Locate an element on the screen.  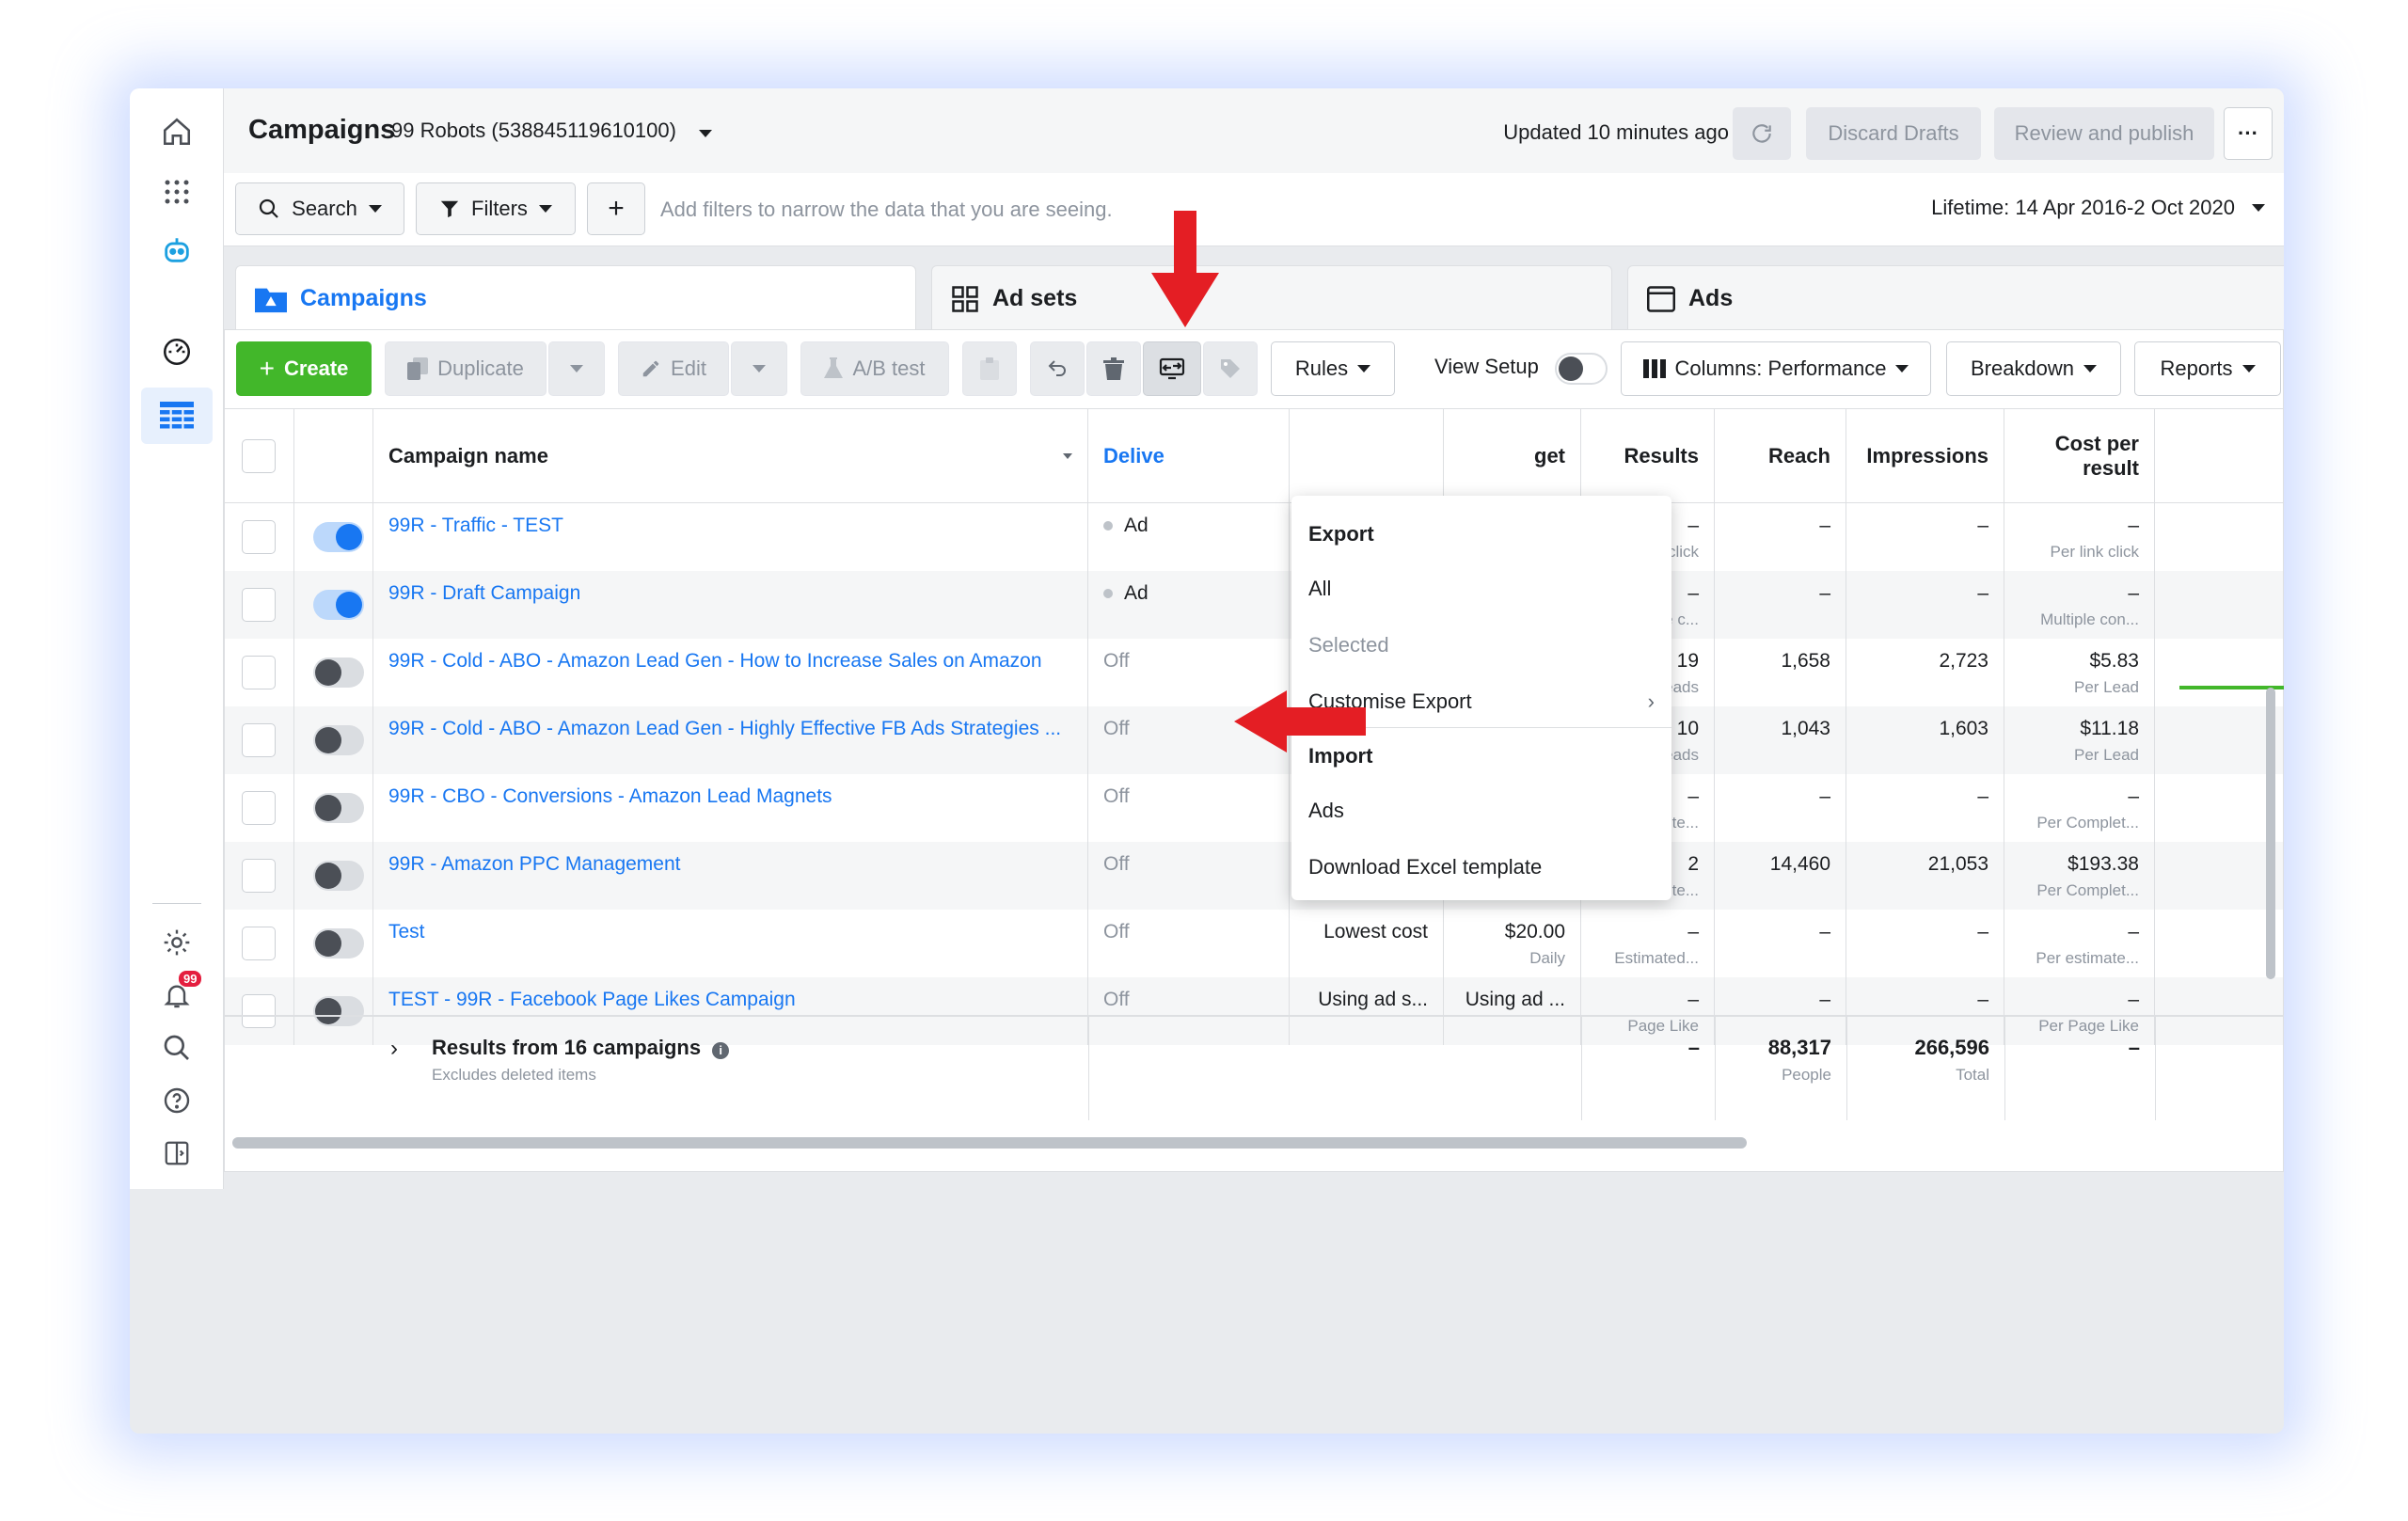
panel-toggle-icon is located at coordinates (177, 1153).